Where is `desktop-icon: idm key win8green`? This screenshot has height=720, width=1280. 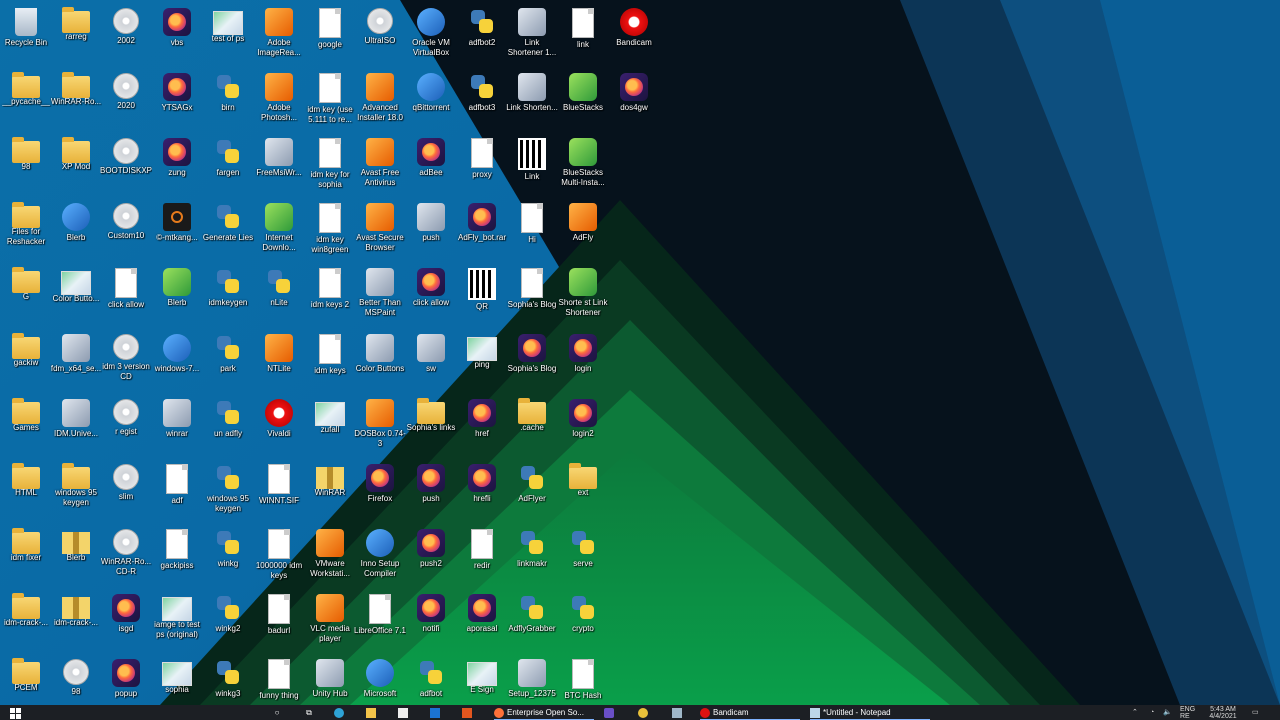
desktop-icon: idm key win8green is located at coordinates (330, 231).